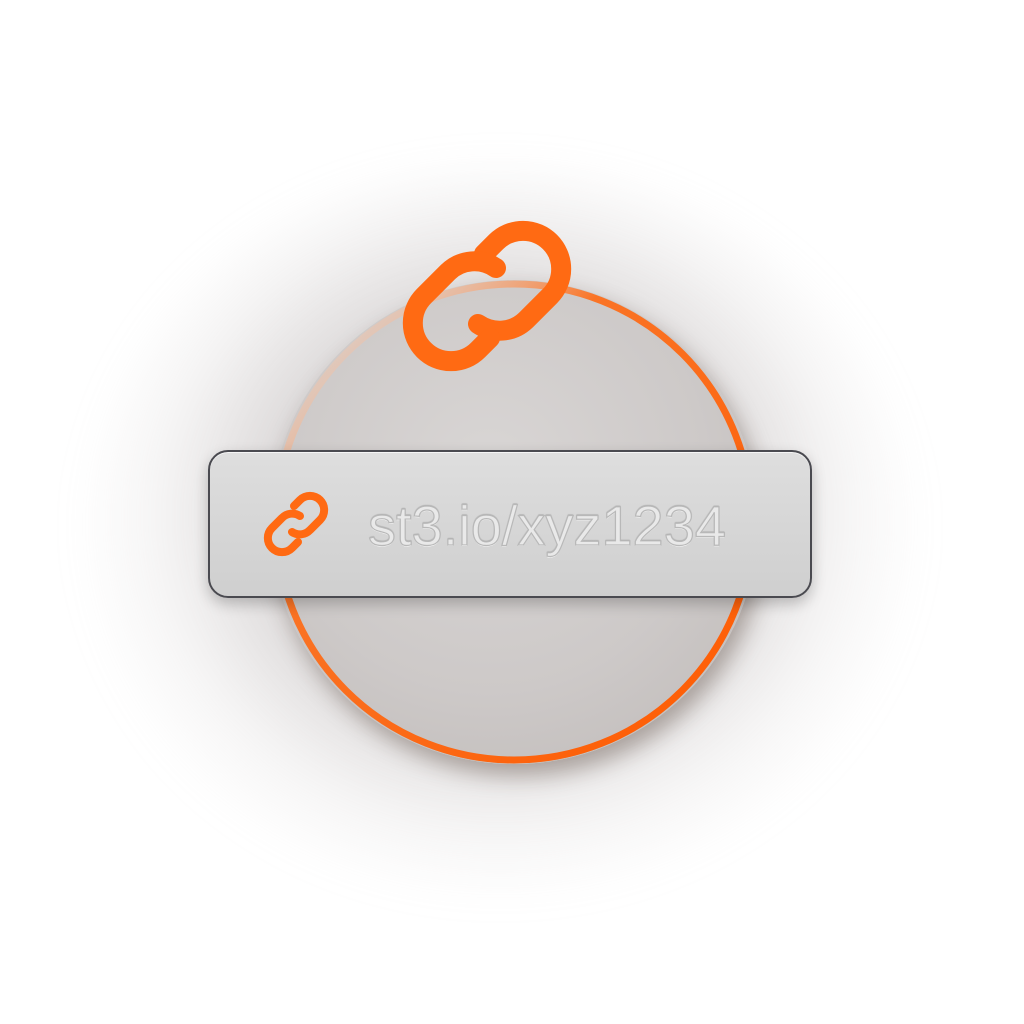  Describe the element at coordinates (546, 525) in the screenshot. I see `url-text: st3.io/xyz1234` at that location.